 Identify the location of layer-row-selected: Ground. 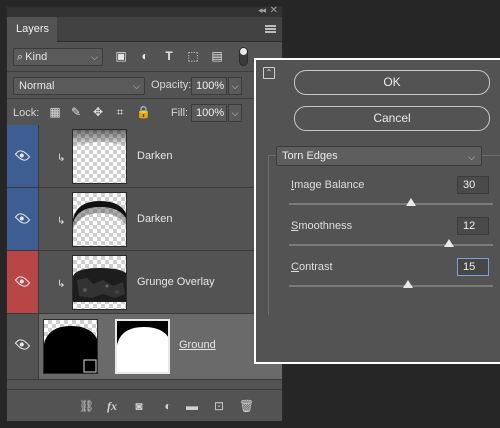
(144, 347).